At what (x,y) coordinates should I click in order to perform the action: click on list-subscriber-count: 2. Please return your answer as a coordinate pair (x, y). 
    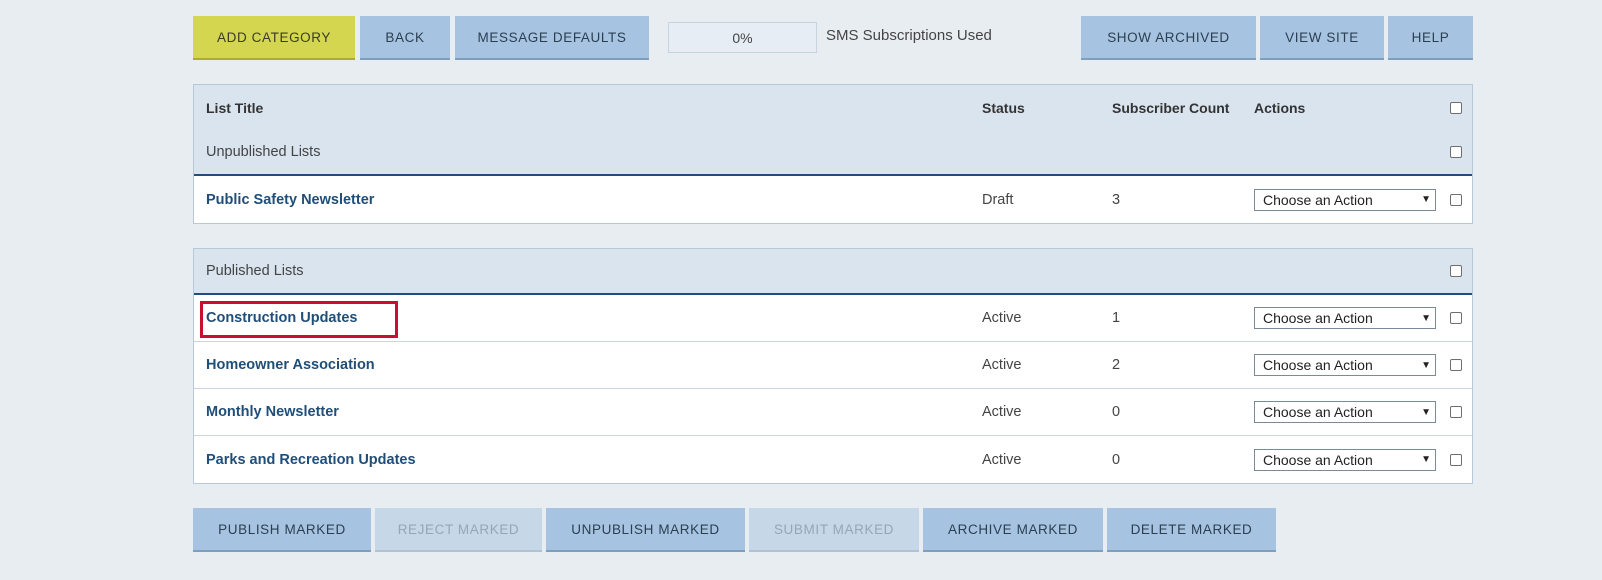
    Looking at the image, I should click on (1116, 365).